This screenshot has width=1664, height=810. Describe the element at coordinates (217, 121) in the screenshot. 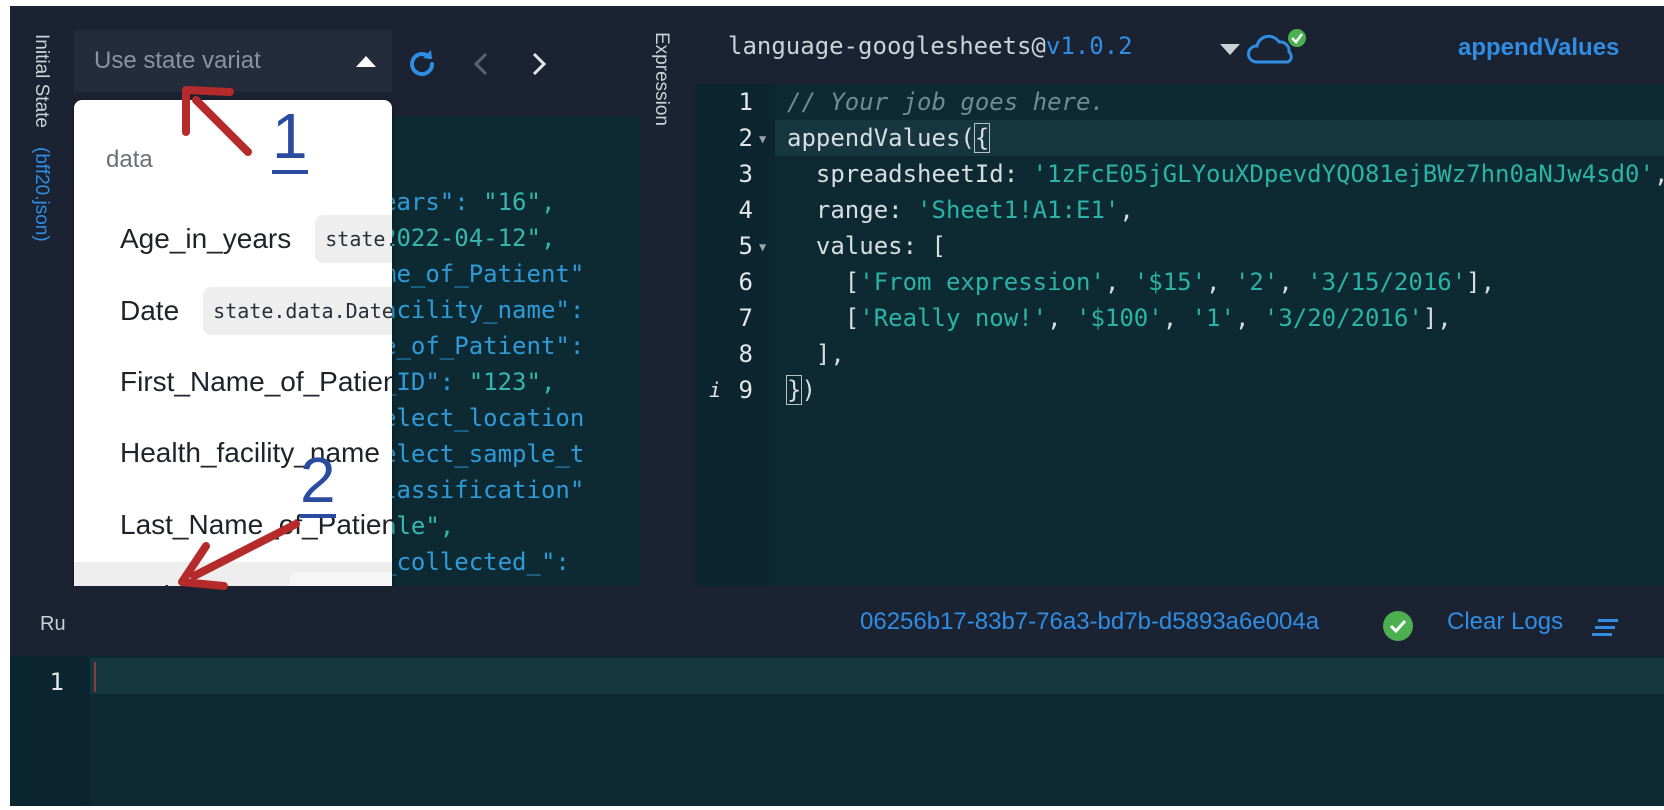

I see `arrow-to-search-icon` at that location.